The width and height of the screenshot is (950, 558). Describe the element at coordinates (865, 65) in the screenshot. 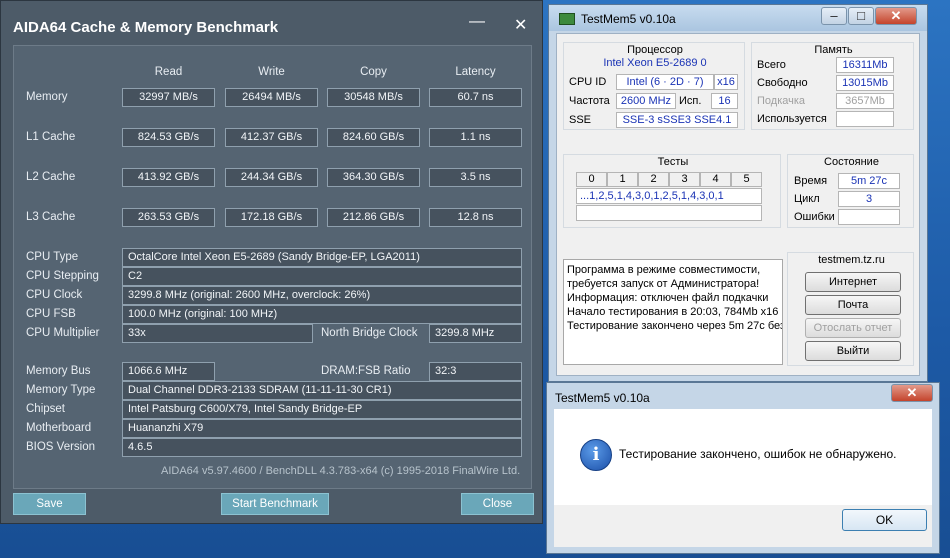

I see `total-value: 16311Mb` at that location.